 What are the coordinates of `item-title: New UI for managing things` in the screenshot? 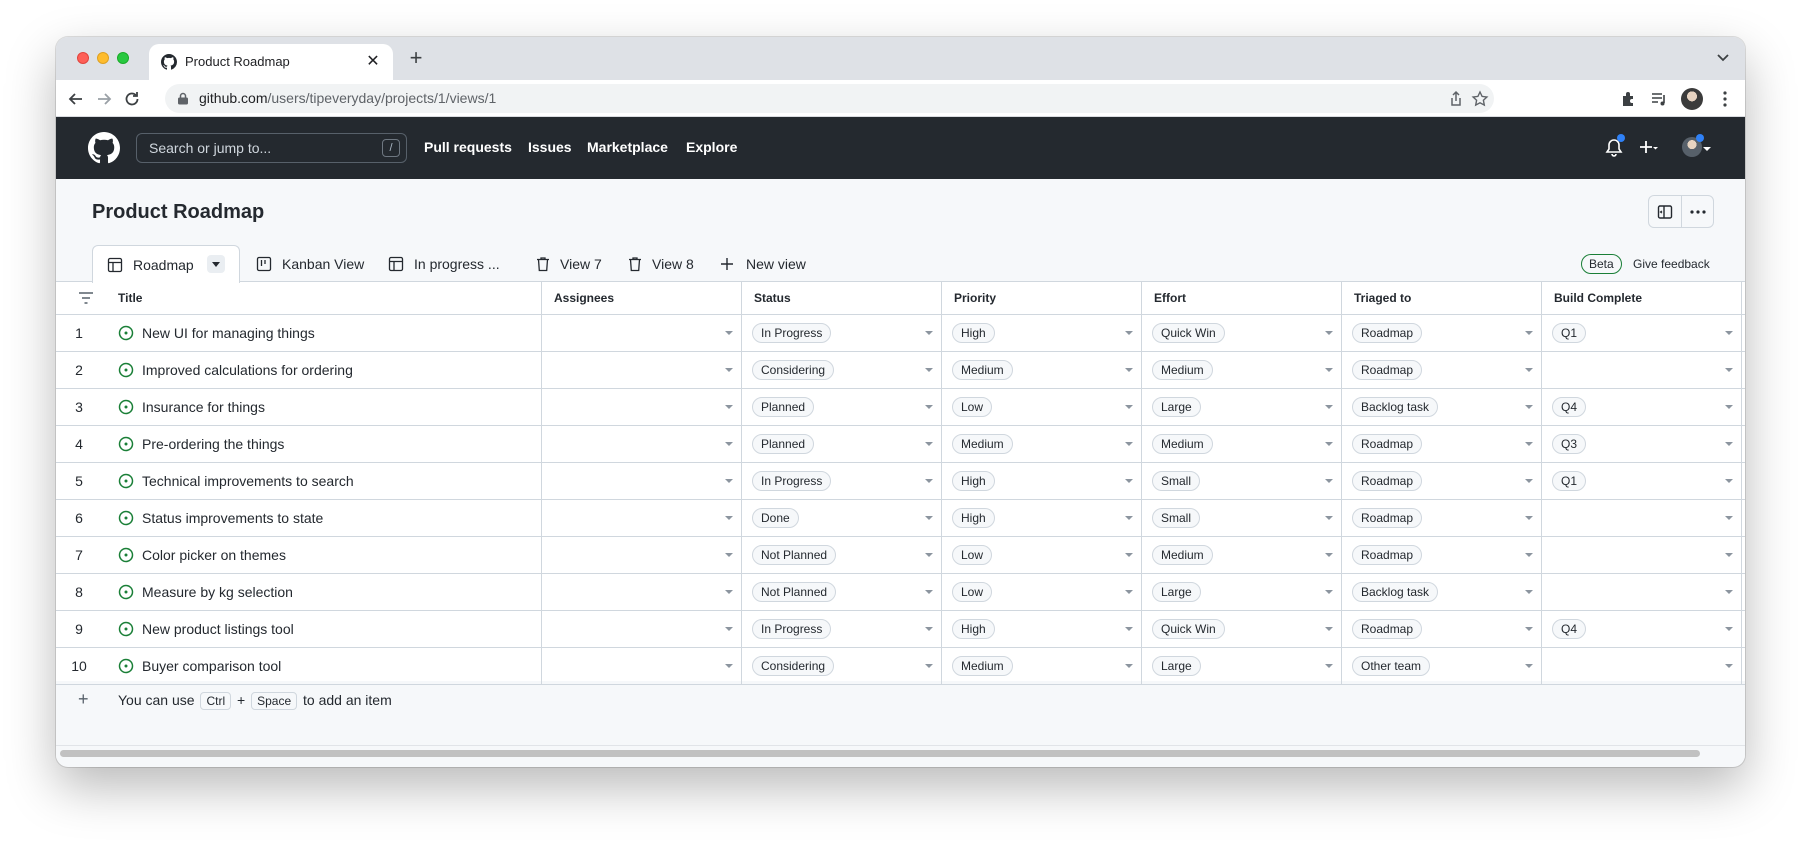 It's located at (228, 333).